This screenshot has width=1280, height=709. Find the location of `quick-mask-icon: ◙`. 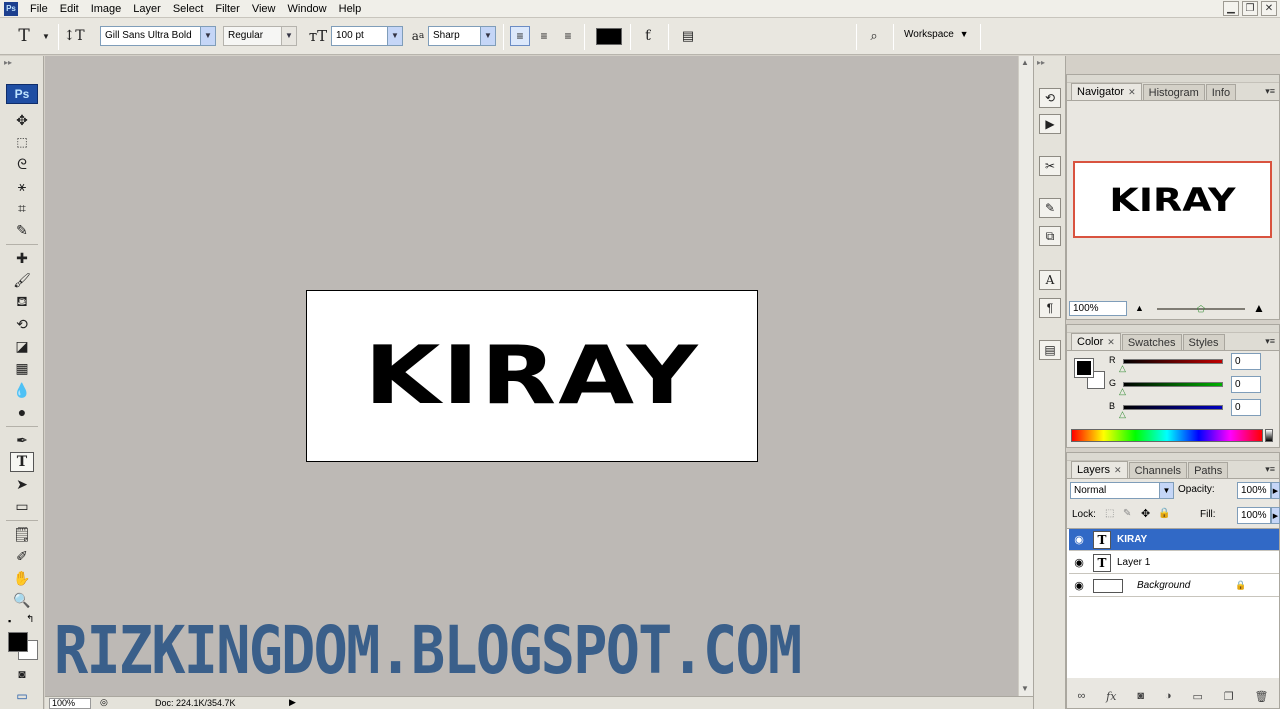

quick-mask-icon: ◙ is located at coordinates (22, 674).